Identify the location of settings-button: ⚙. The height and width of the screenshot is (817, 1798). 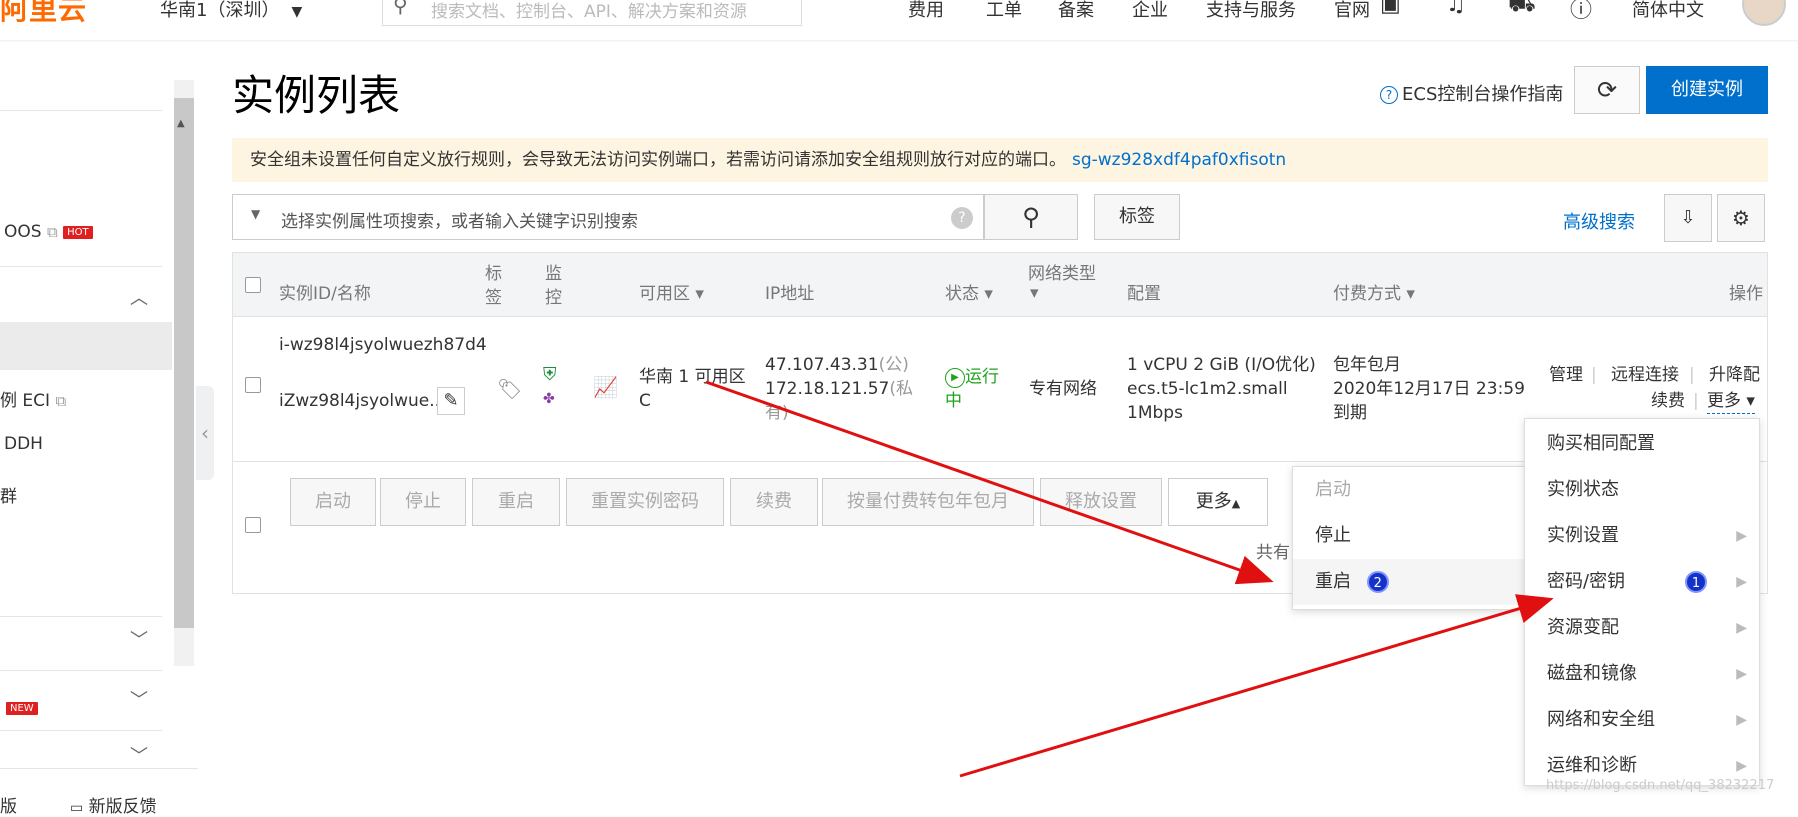
(1741, 218).